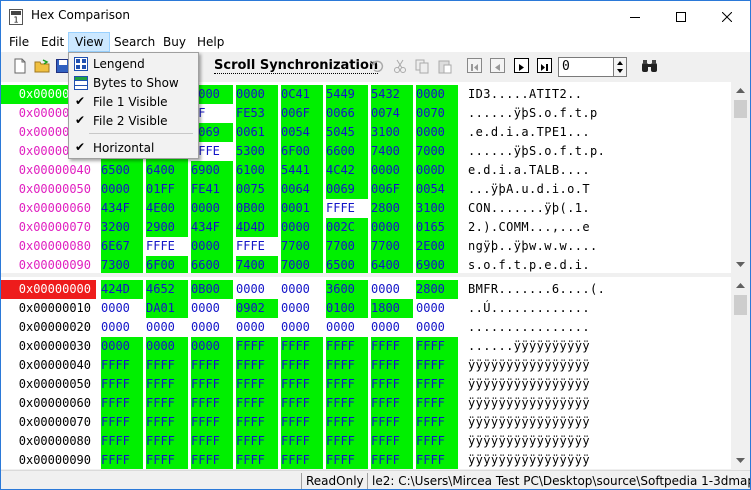  I want to click on first-difference-button, so click(474, 65).